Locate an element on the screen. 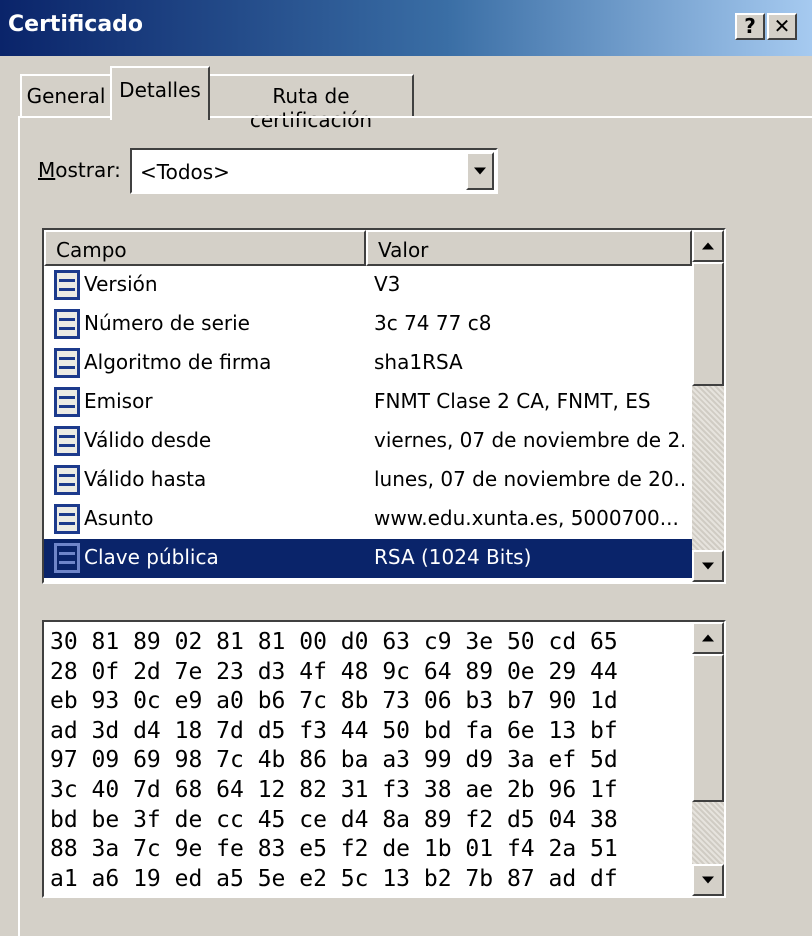 The height and width of the screenshot is (936, 812). title-bar: Certificado ? ✕ is located at coordinates (406, 28).